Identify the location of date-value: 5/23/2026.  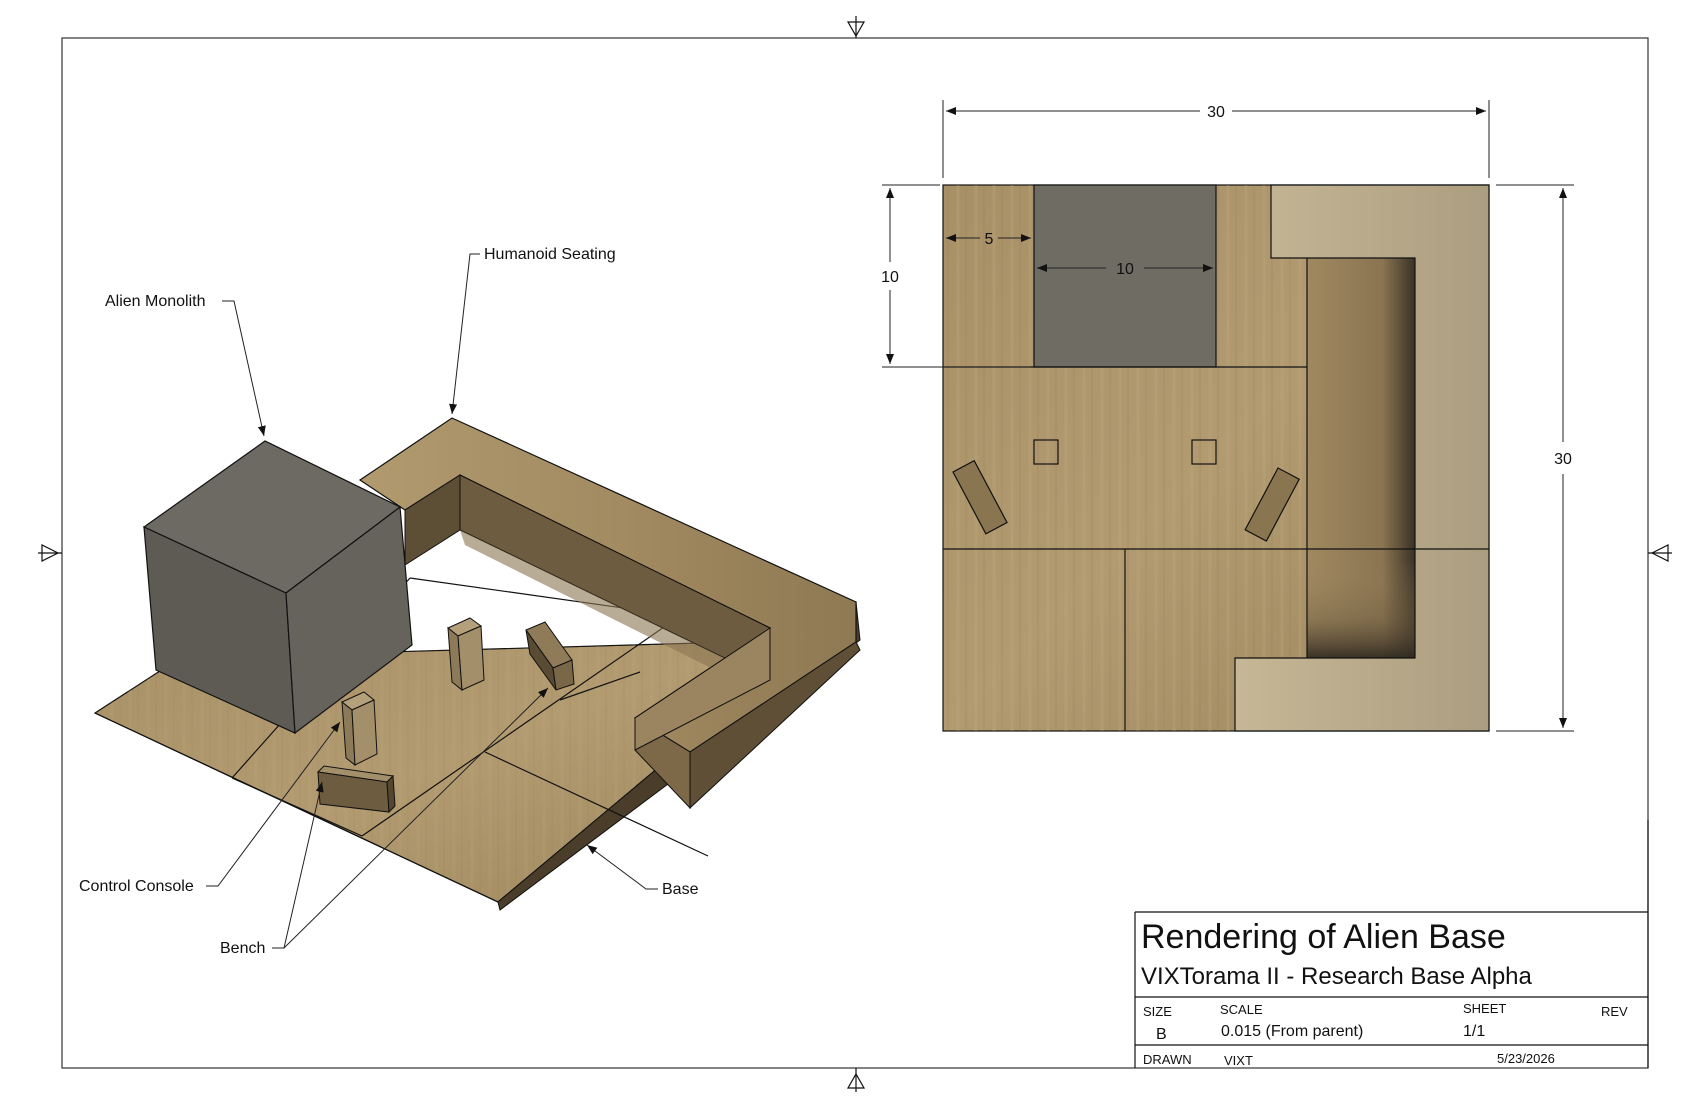
(1526, 1058).